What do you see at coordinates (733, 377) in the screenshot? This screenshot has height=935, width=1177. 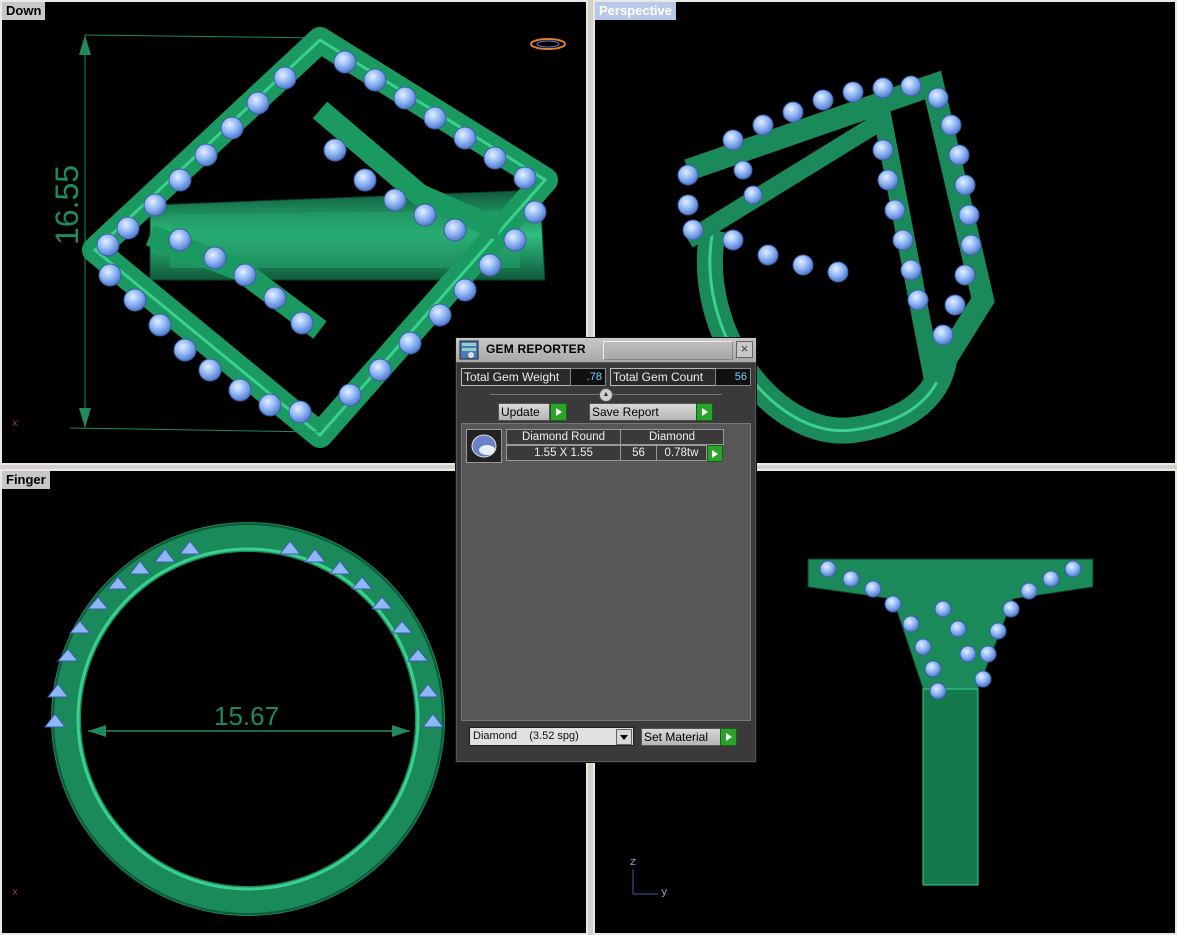 I see `total-gem-count-value: 56` at bounding box center [733, 377].